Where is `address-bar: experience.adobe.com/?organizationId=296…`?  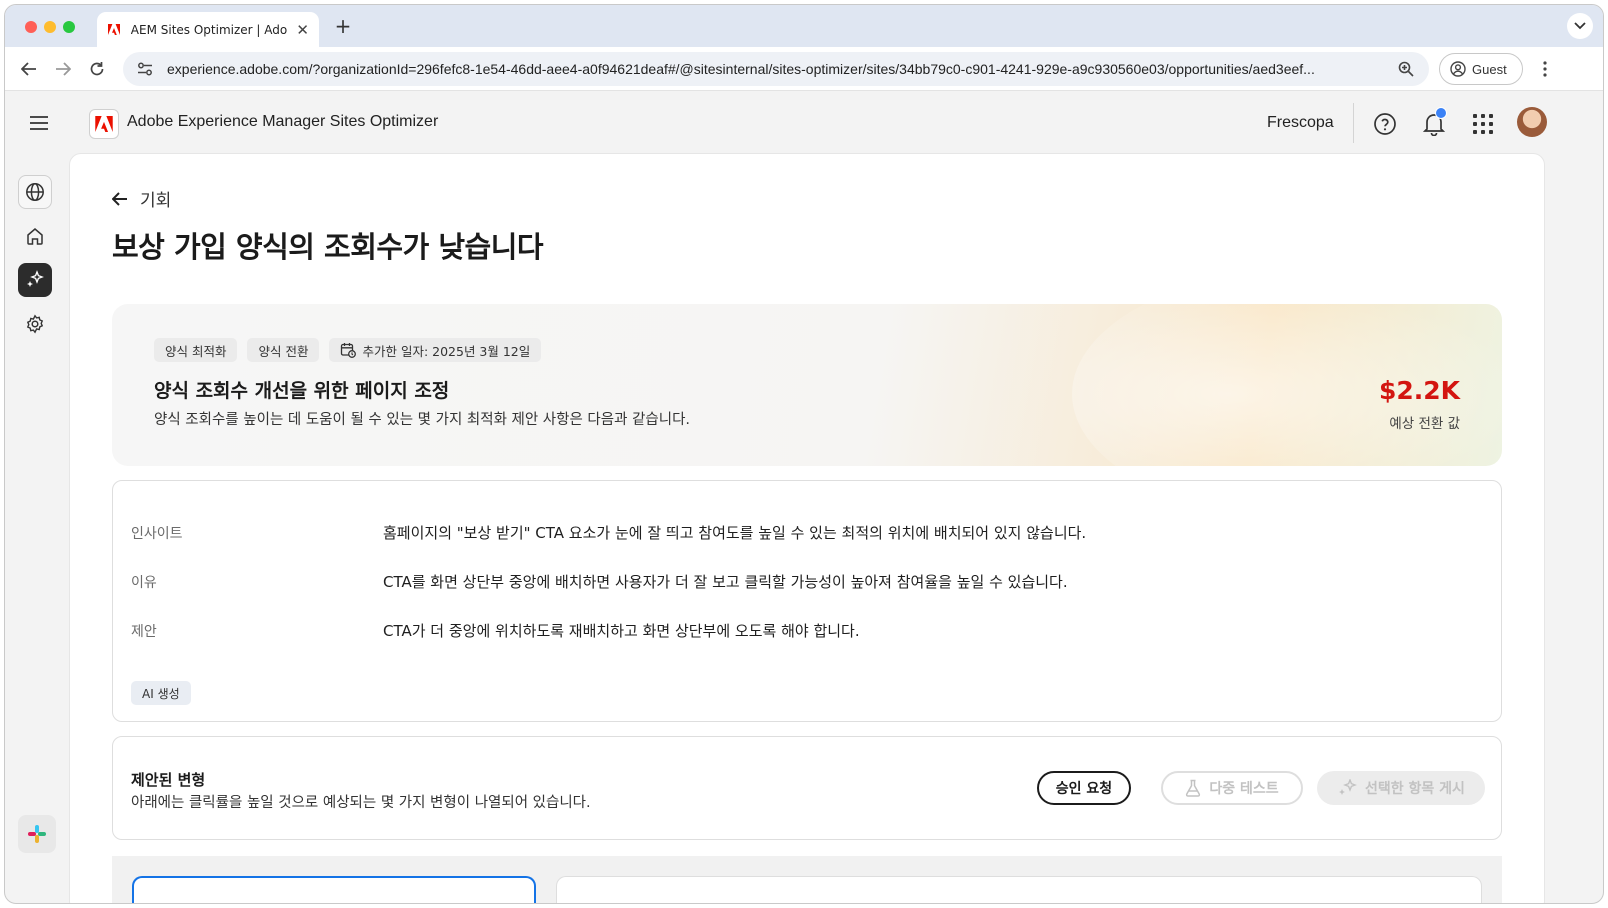 address-bar: experience.adobe.com/?organizationId=296… is located at coordinates (776, 69).